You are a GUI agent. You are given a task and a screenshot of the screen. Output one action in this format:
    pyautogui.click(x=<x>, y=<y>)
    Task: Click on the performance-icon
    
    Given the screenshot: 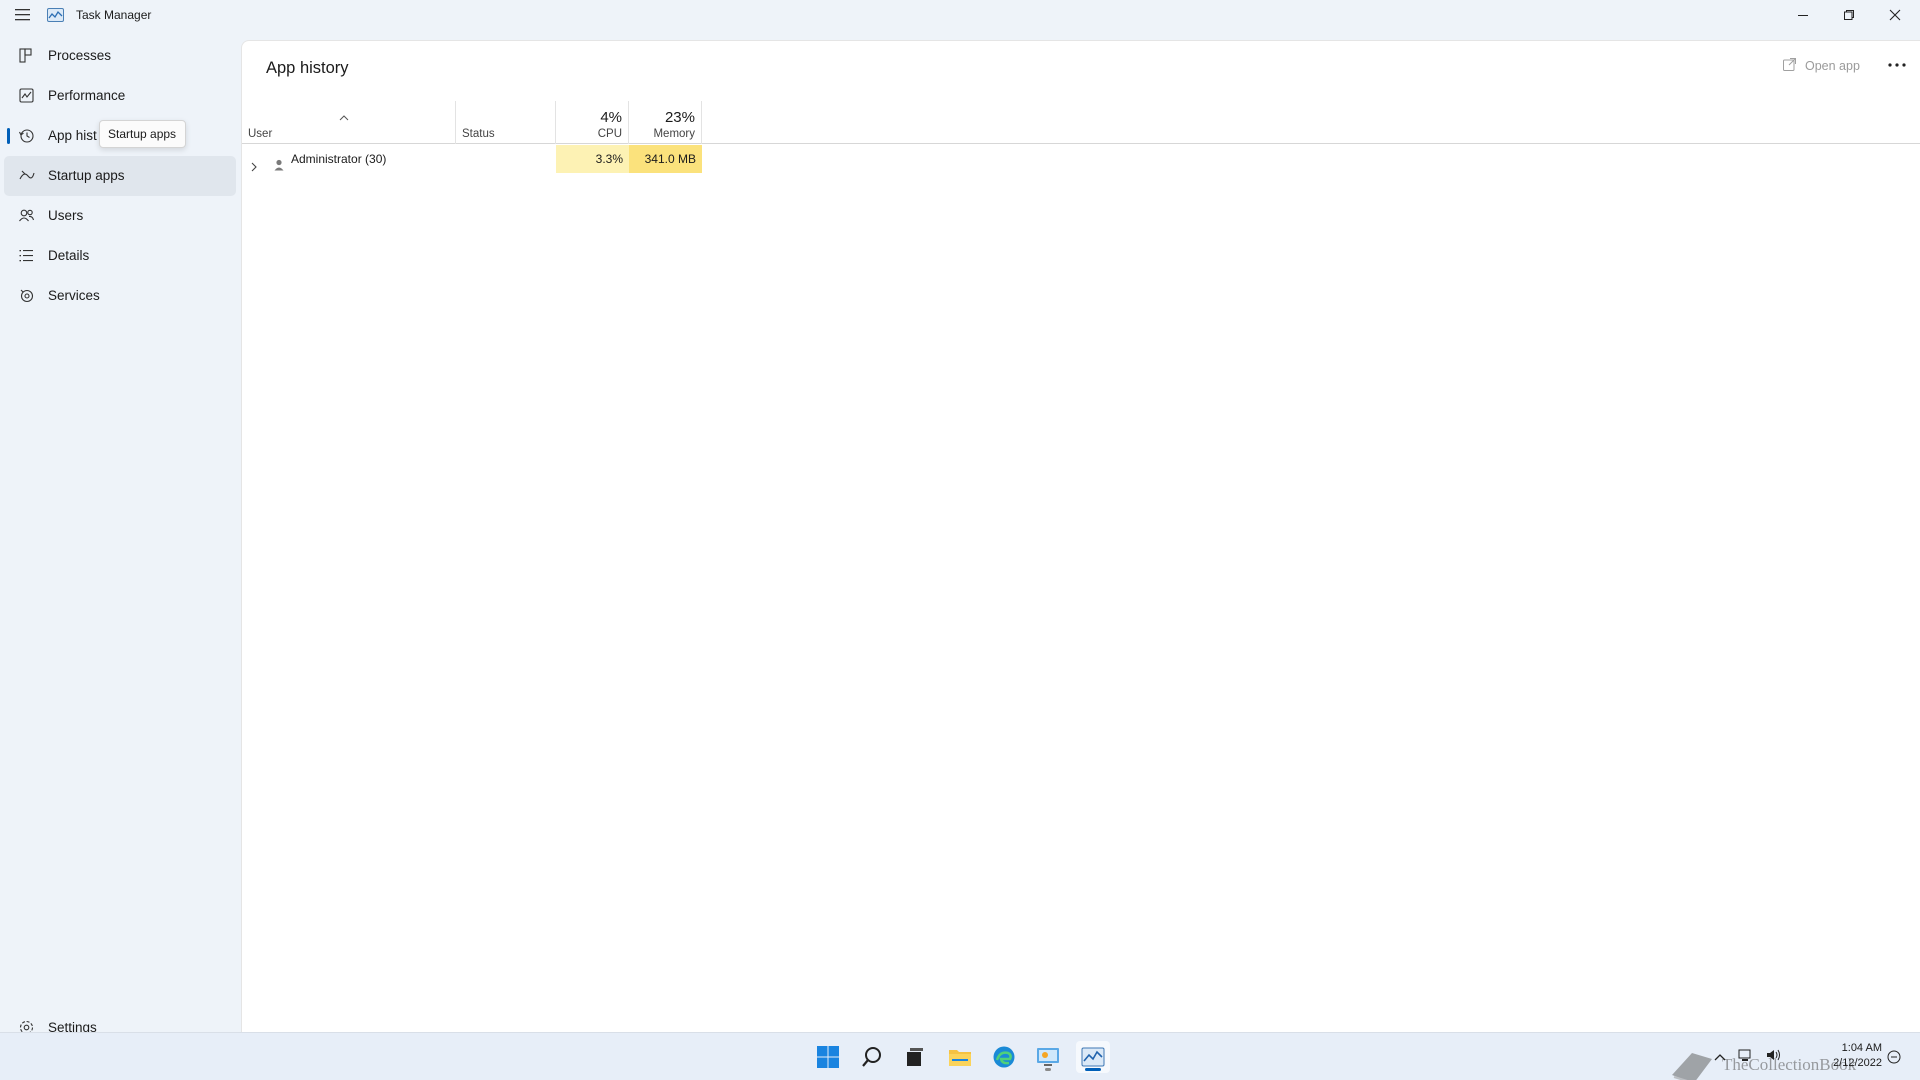 What is the action you would take?
    pyautogui.click(x=26, y=95)
    